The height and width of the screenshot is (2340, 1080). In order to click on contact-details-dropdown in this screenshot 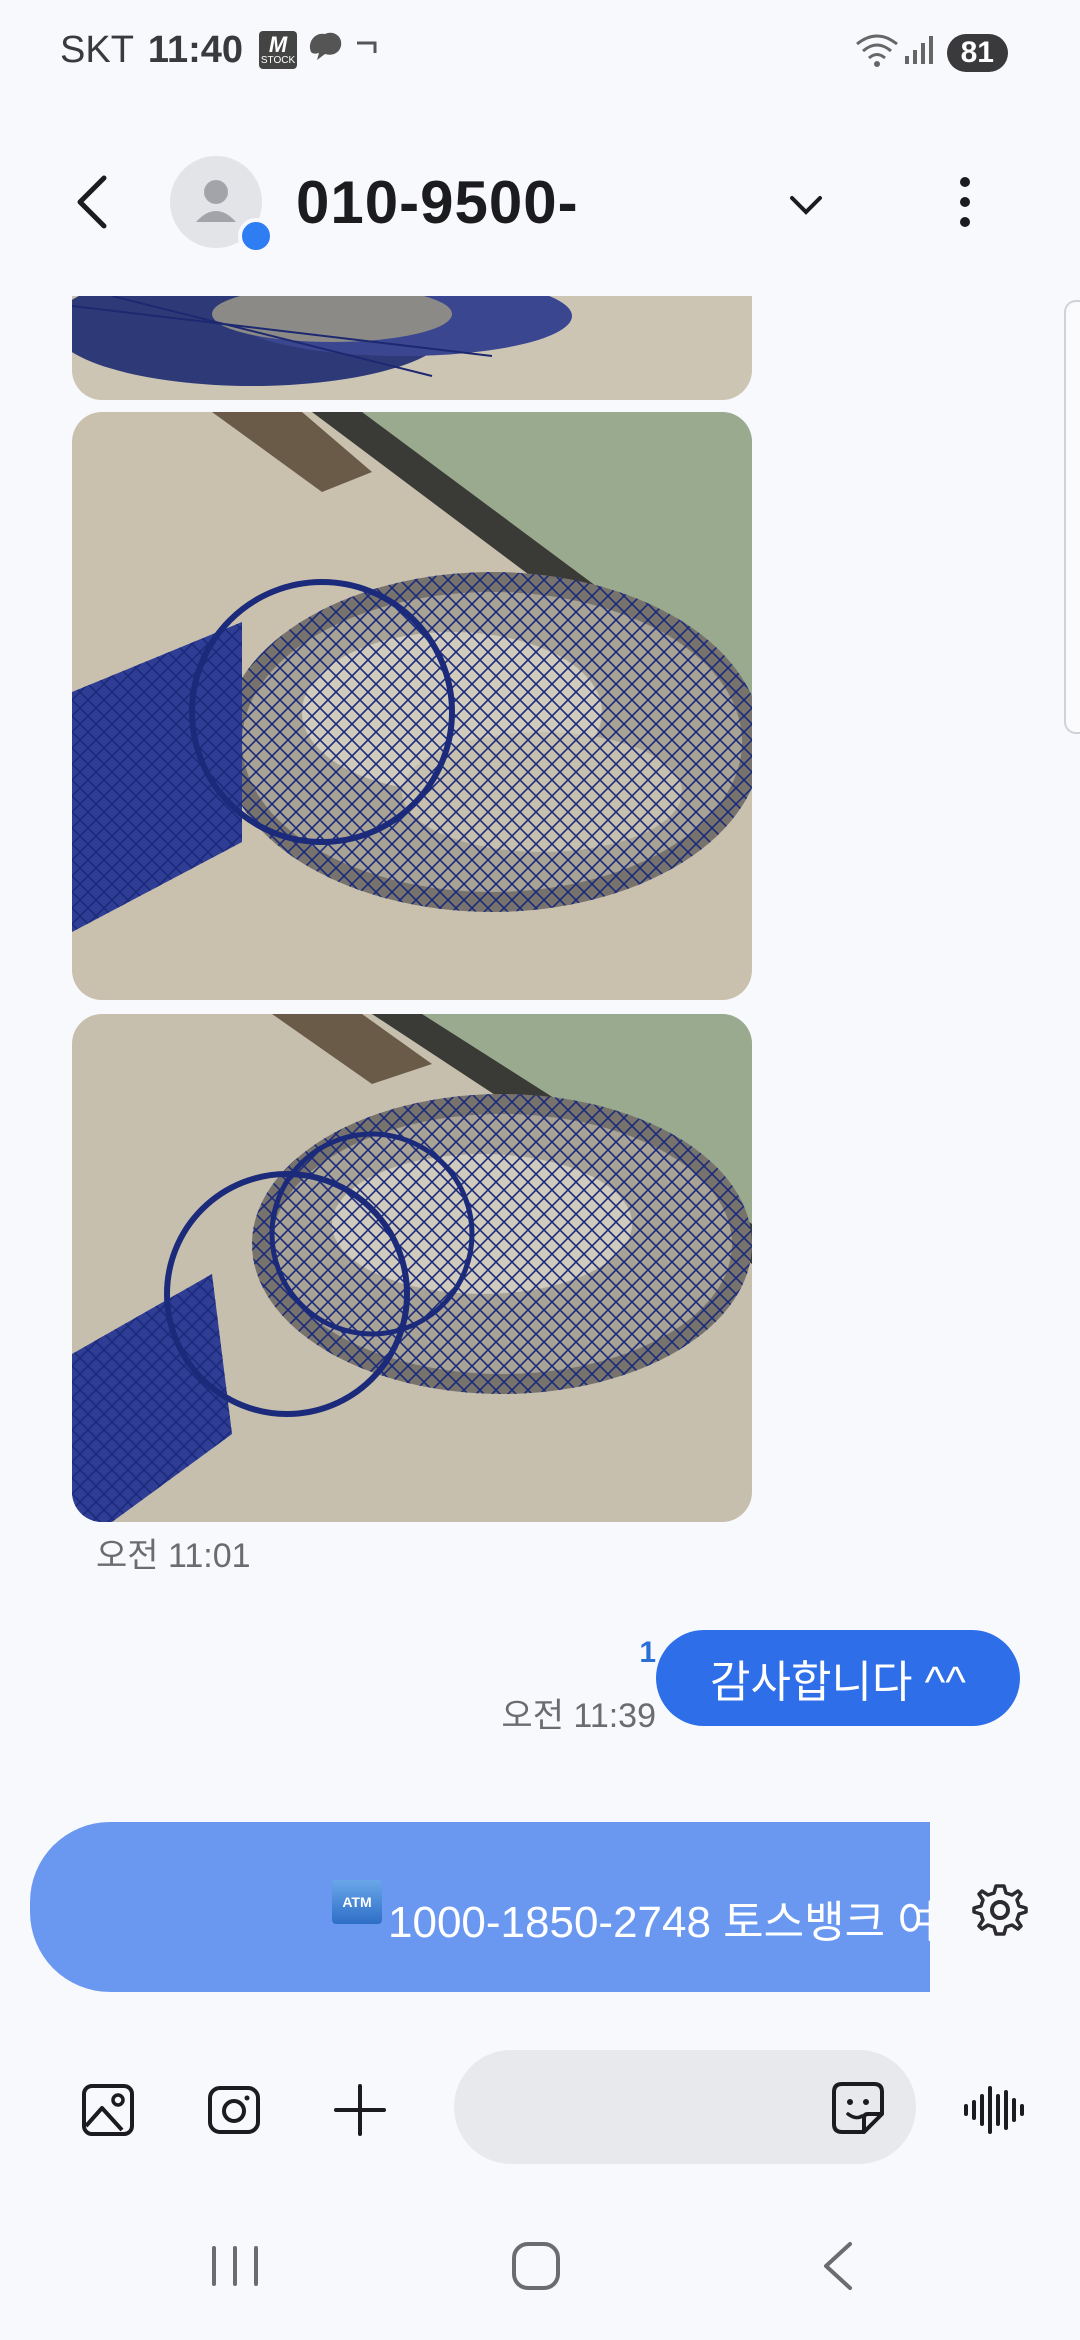, I will do `click(806, 205)`.